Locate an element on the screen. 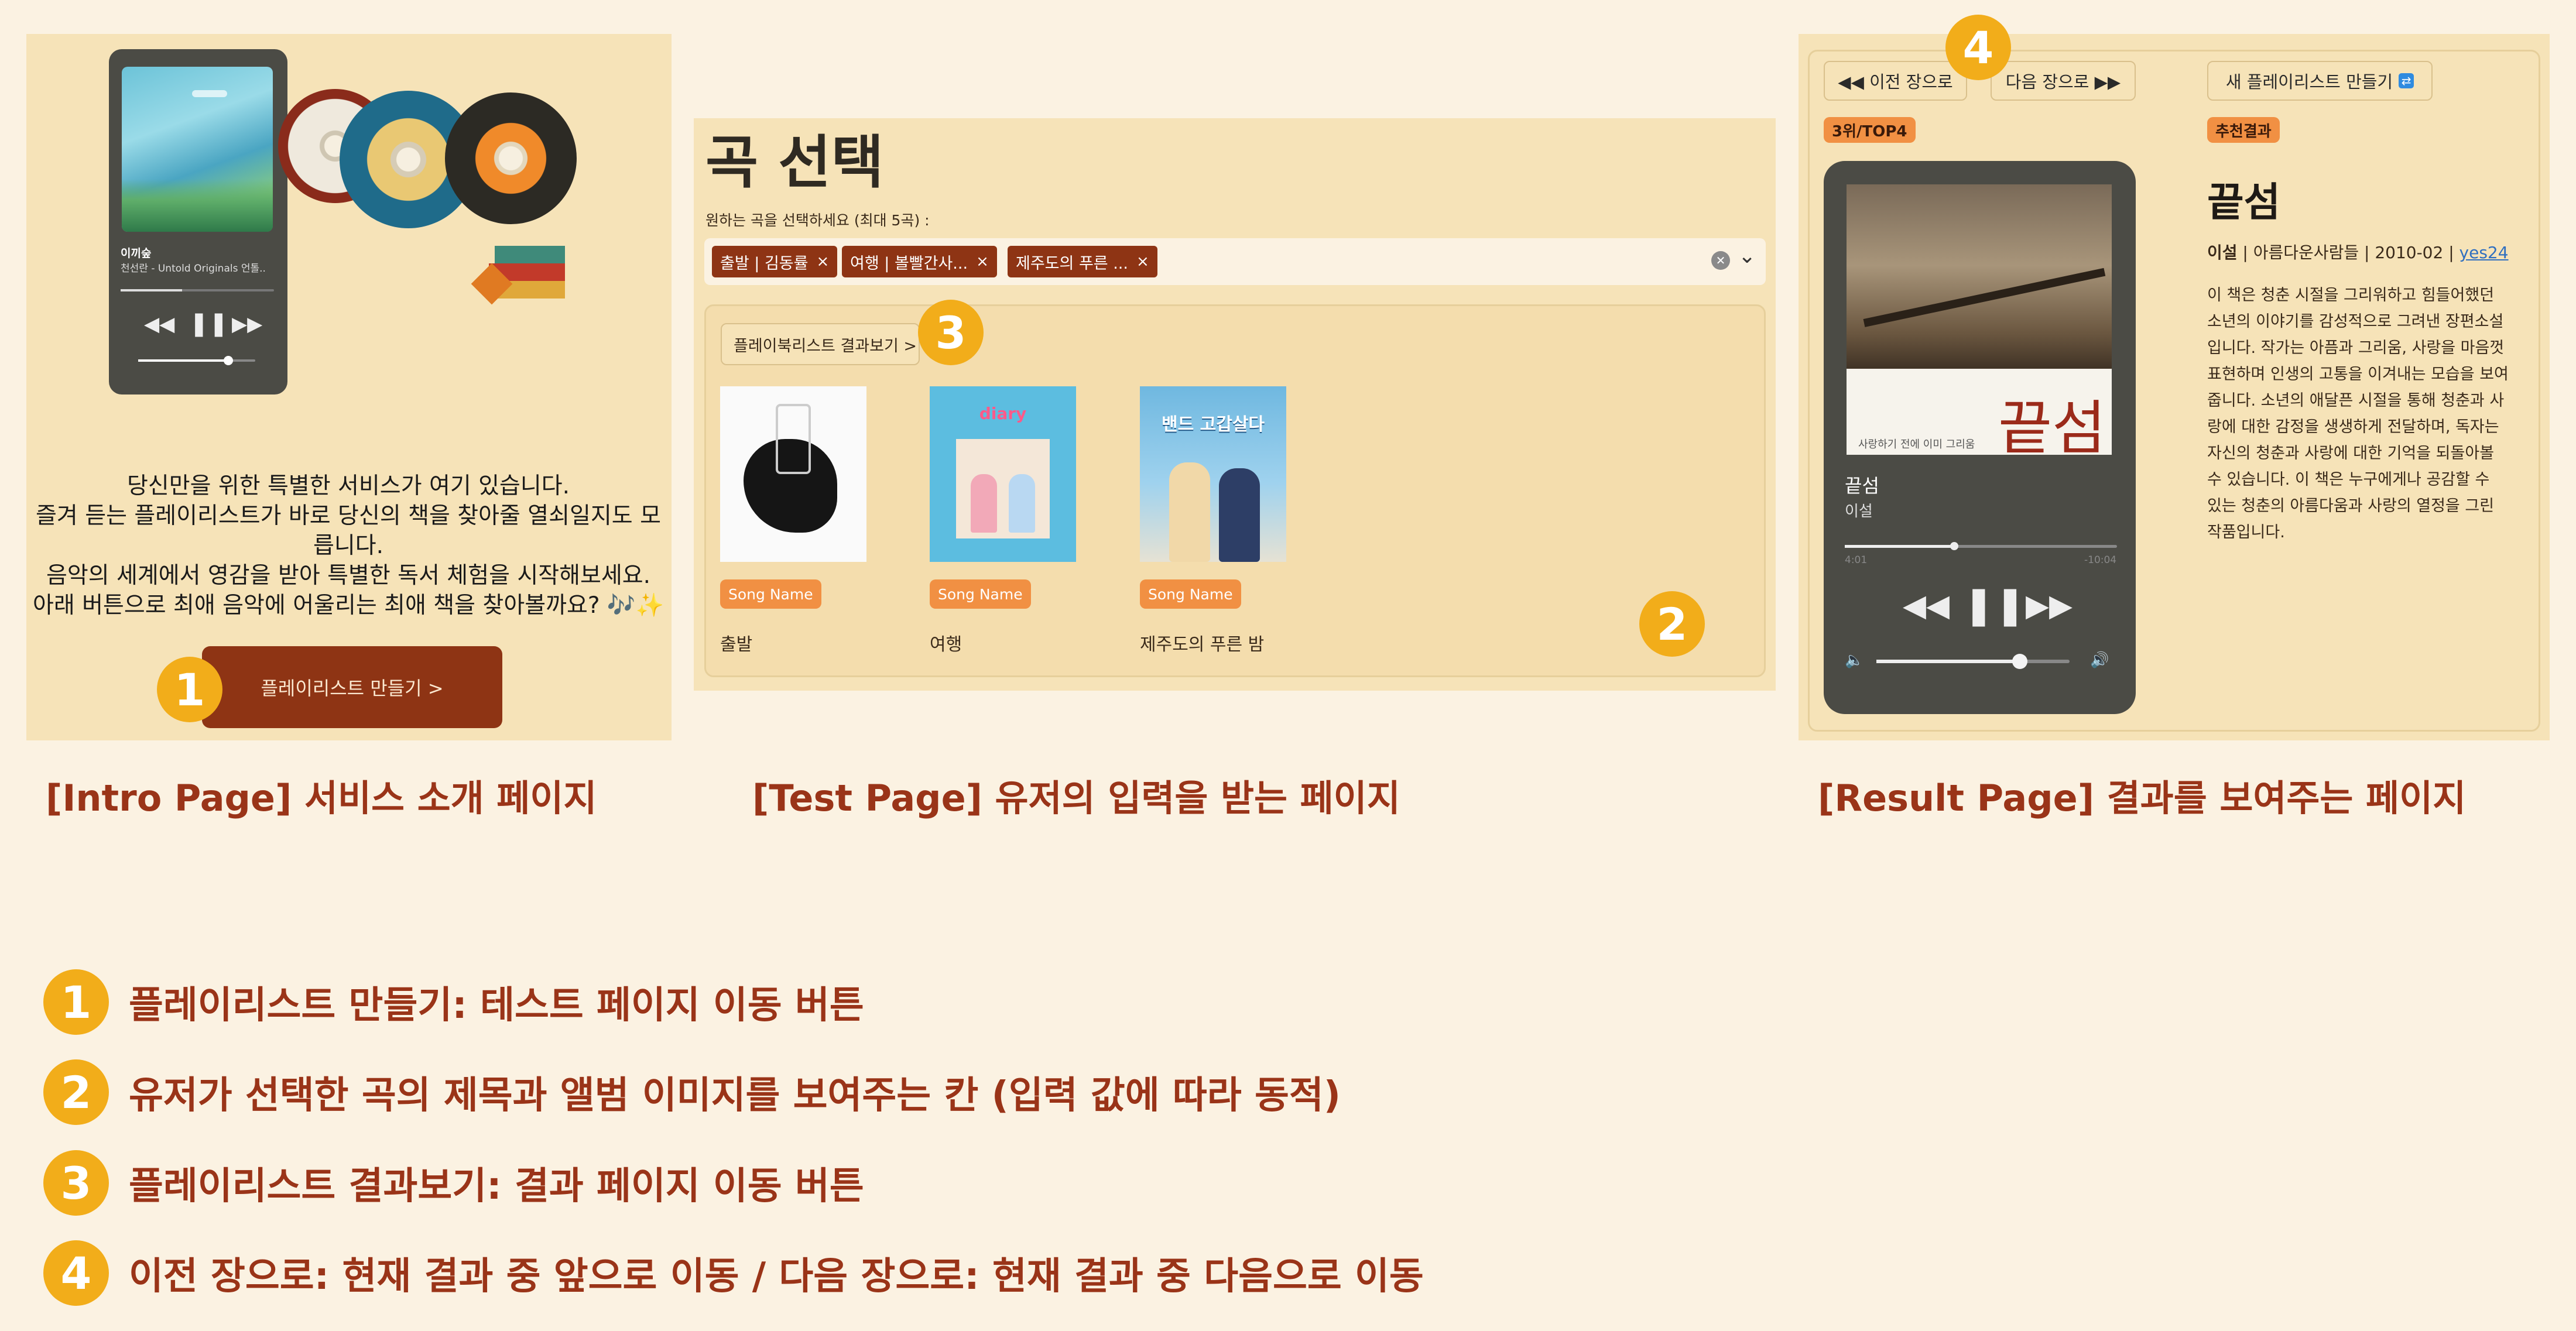  album-image is located at coordinates (793, 474).